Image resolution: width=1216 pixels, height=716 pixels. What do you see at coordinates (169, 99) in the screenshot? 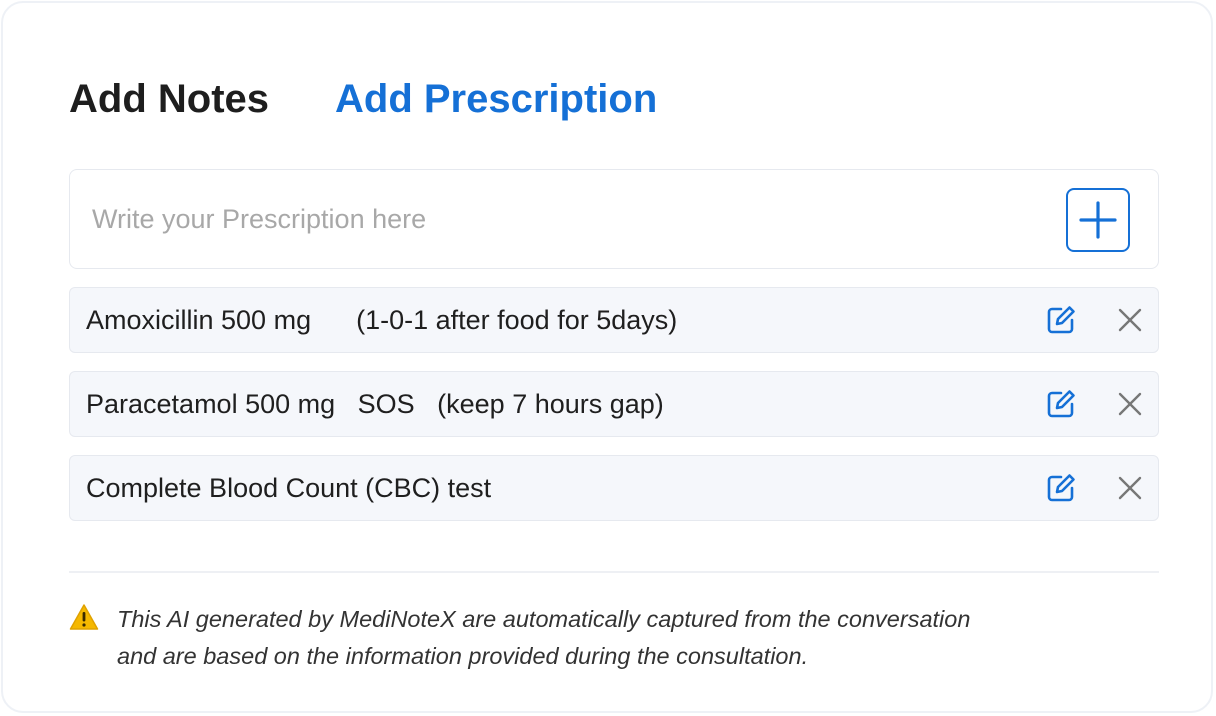
I see `tab-add-notes: Add Notes` at bounding box center [169, 99].